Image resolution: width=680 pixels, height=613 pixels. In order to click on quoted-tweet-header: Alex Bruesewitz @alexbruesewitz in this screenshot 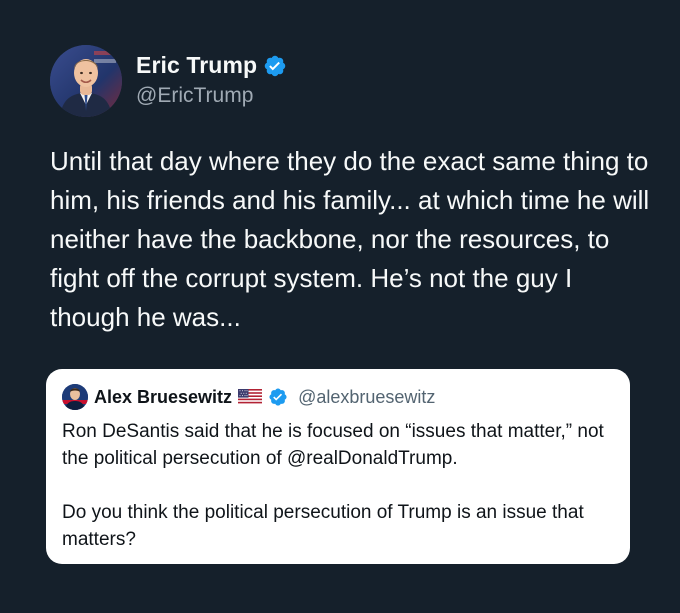, I will do `click(248, 397)`.